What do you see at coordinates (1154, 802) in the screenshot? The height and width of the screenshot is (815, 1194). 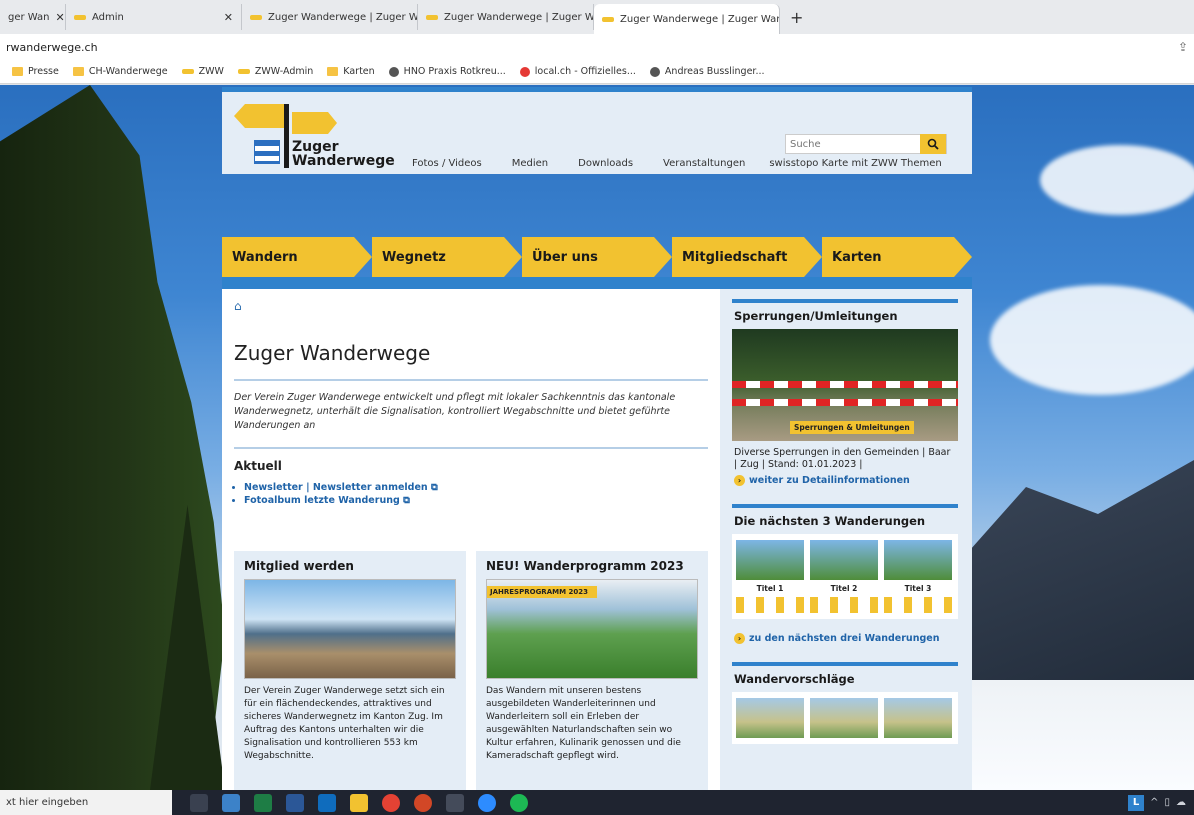 I see `chevron-up-icon: ^` at bounding box center [1154, 802].